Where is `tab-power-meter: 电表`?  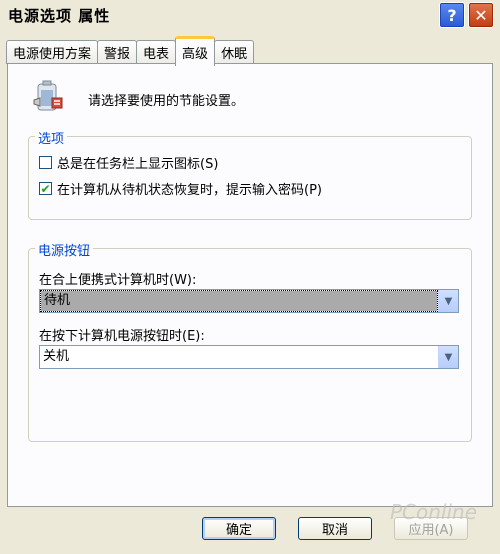 tab-power-meter: 电表 is located at coordinates (156, 52).